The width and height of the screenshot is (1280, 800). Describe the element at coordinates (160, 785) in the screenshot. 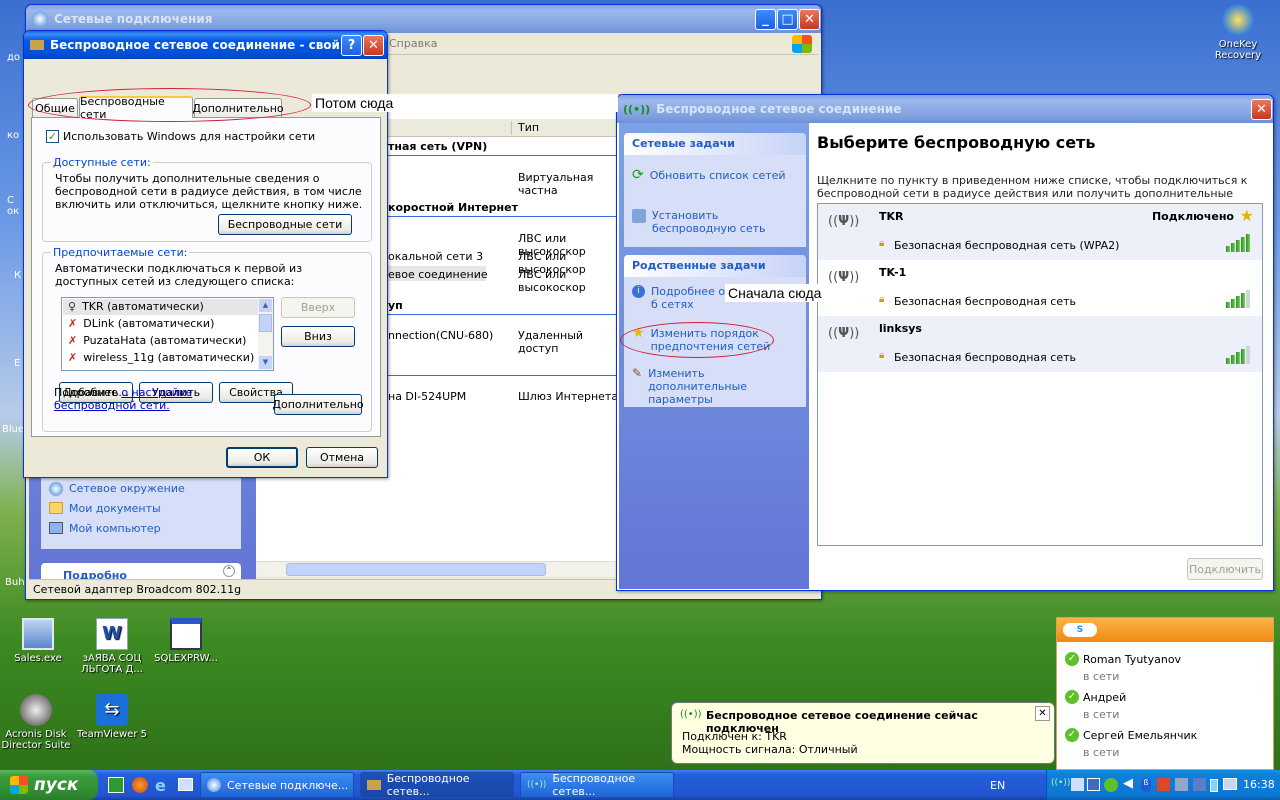

I see `ie-icon: e` at that location.